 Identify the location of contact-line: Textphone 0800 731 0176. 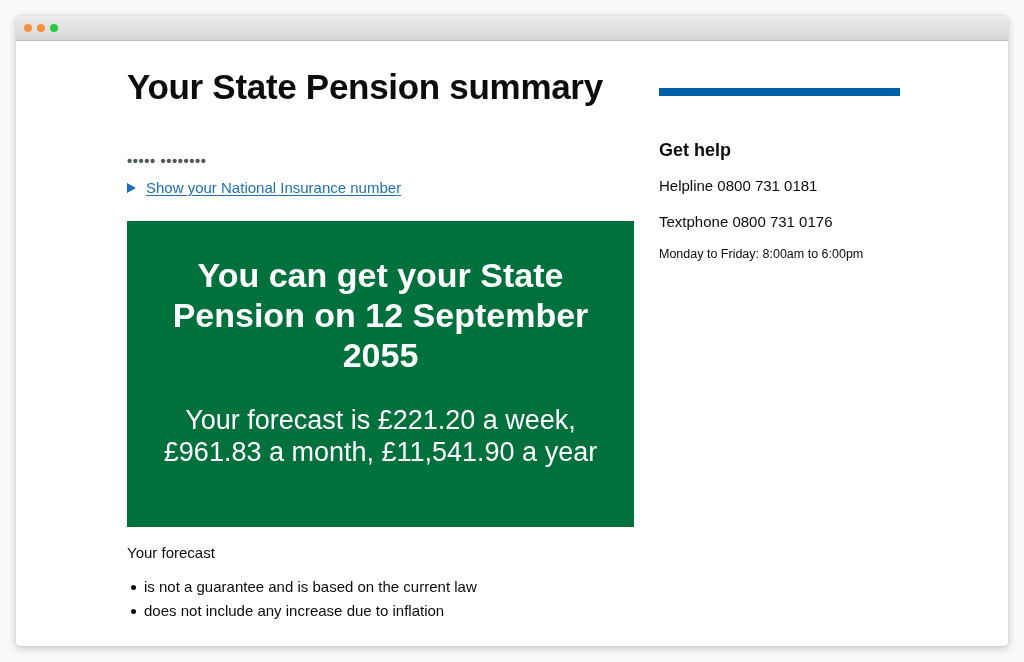
(746, 222).